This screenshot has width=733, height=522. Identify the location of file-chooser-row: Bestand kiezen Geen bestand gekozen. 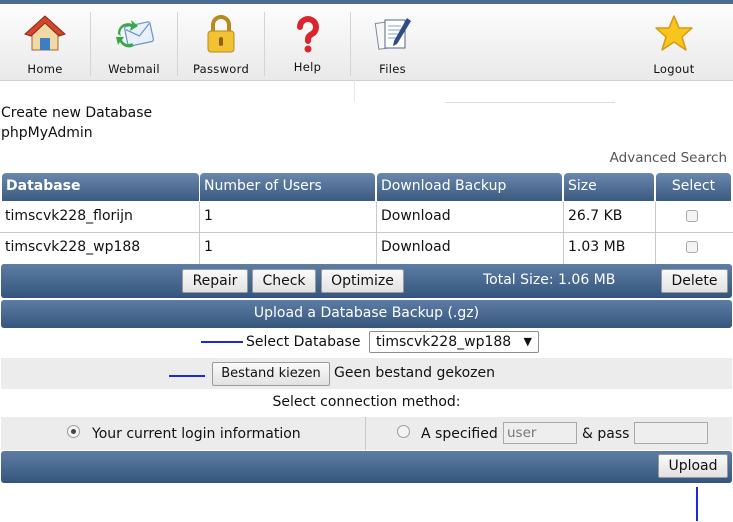
(366, 373).